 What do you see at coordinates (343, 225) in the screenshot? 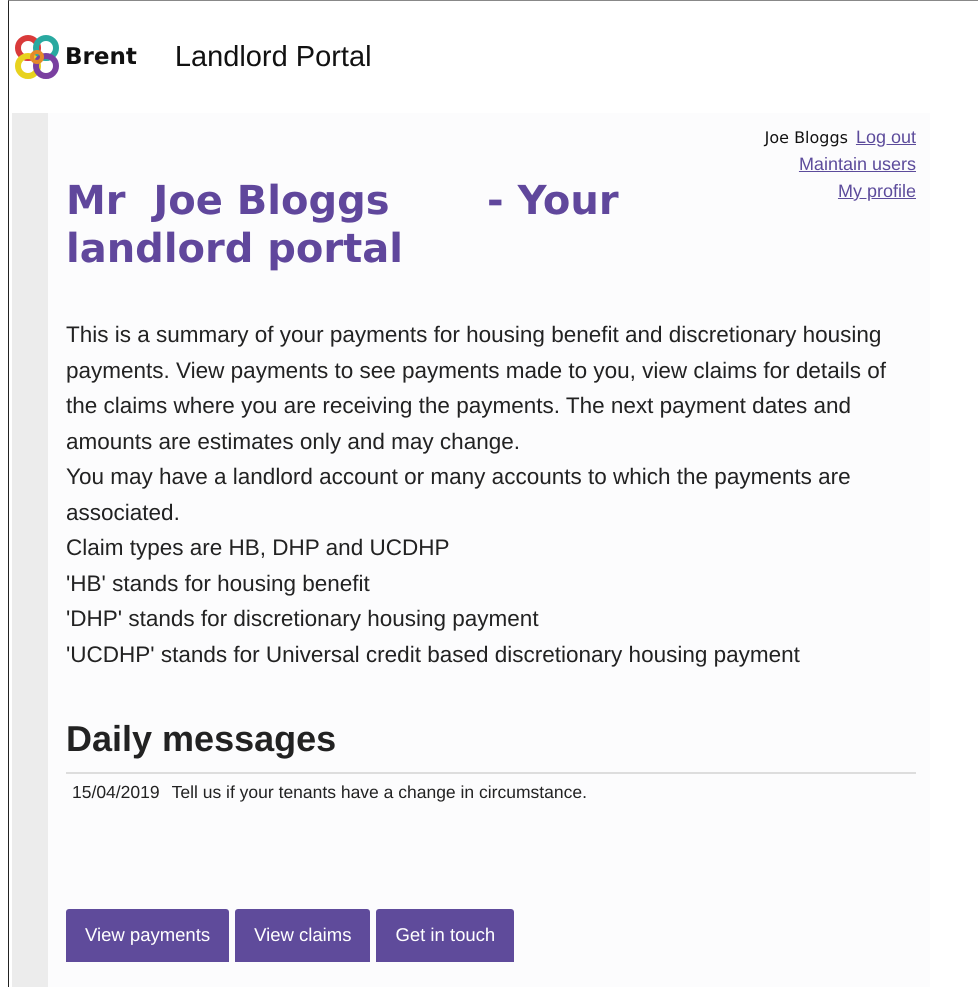
I see `page-title: Mr Joe Bloggs - Your landlord portal` at bounding box center [343, 225].